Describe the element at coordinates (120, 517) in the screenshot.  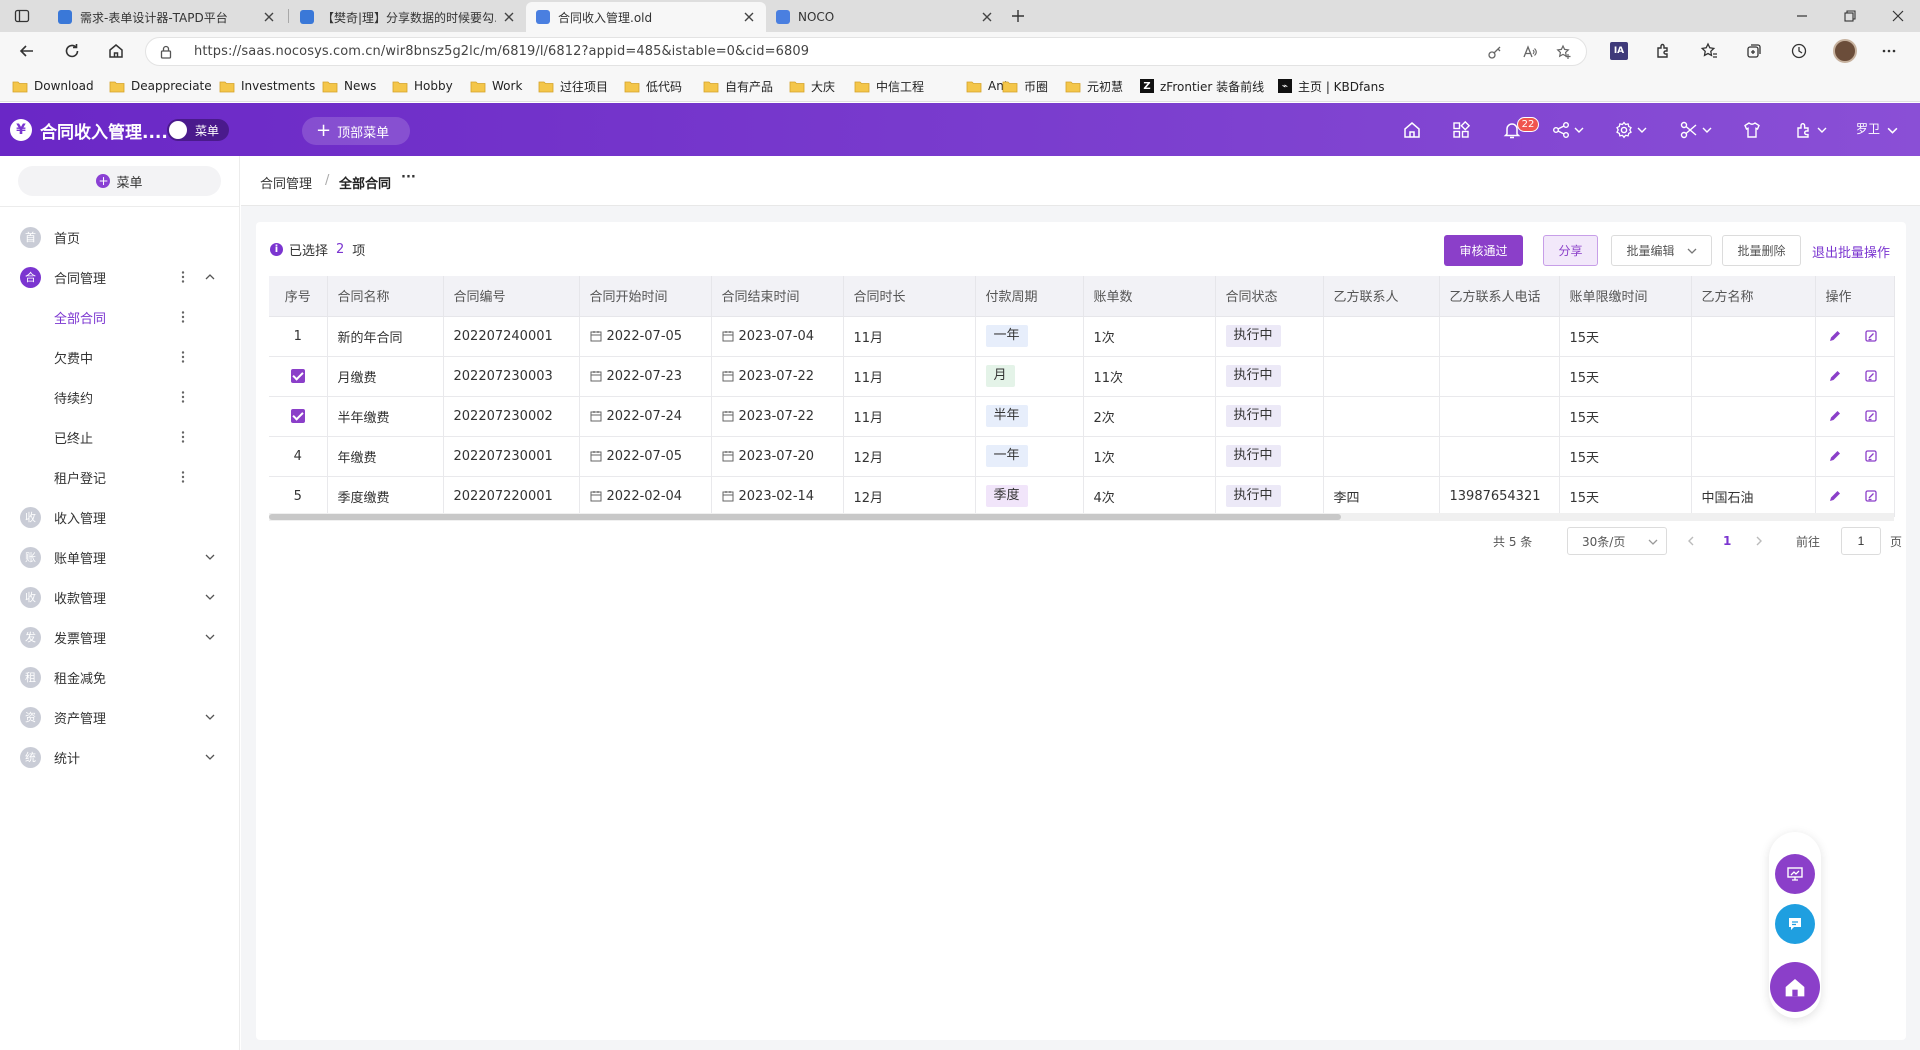
I see `sidebar-item: 收收入管理` at that location.